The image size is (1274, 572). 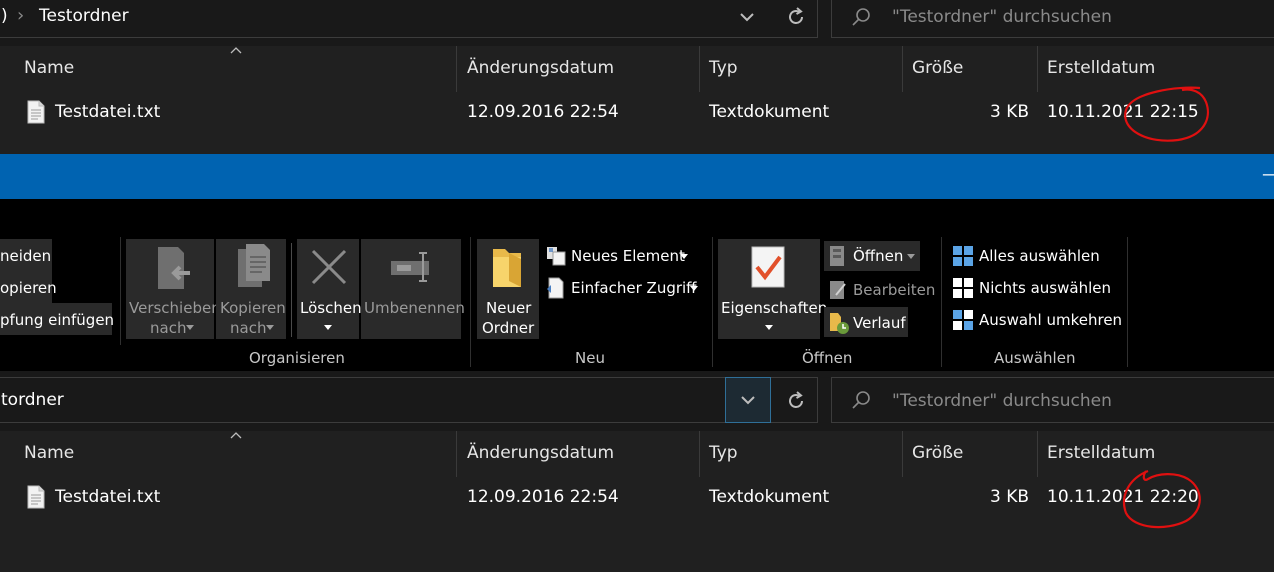 I want to click on breadcrumb-folder: Testordner, so click(x=84, y=16).